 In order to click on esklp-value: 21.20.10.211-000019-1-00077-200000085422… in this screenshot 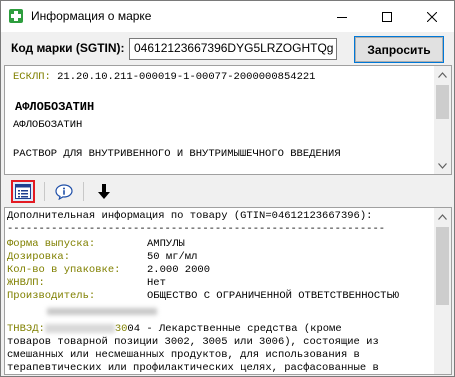, I will do `click(186, 77)`.